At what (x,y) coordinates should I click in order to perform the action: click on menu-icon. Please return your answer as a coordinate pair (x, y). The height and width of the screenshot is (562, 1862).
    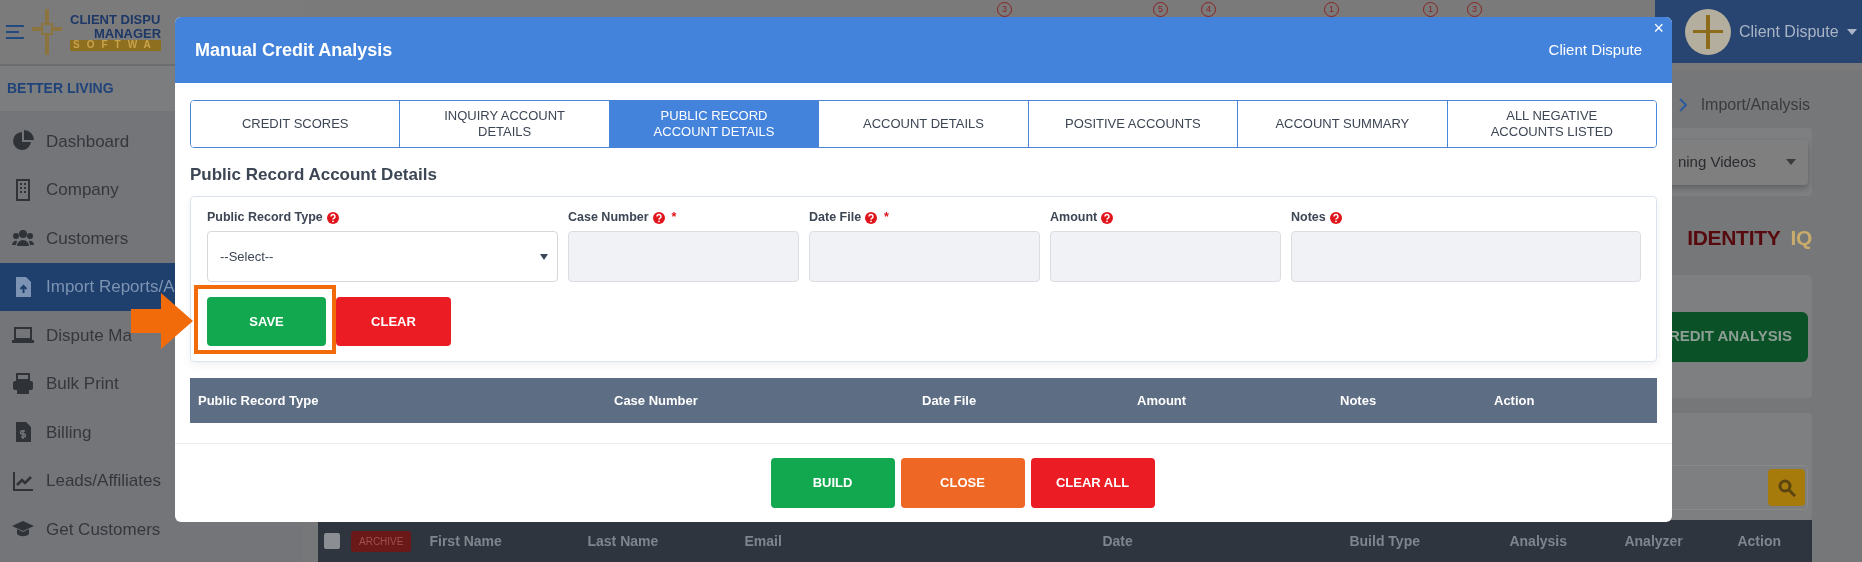
    Looking at the image, I should click on (15, 32).